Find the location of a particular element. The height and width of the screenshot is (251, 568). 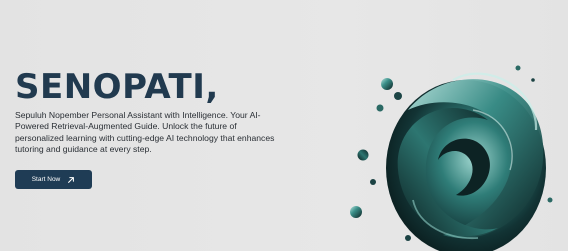

start-now-button: Start Now is located at coordinates (53, 179).